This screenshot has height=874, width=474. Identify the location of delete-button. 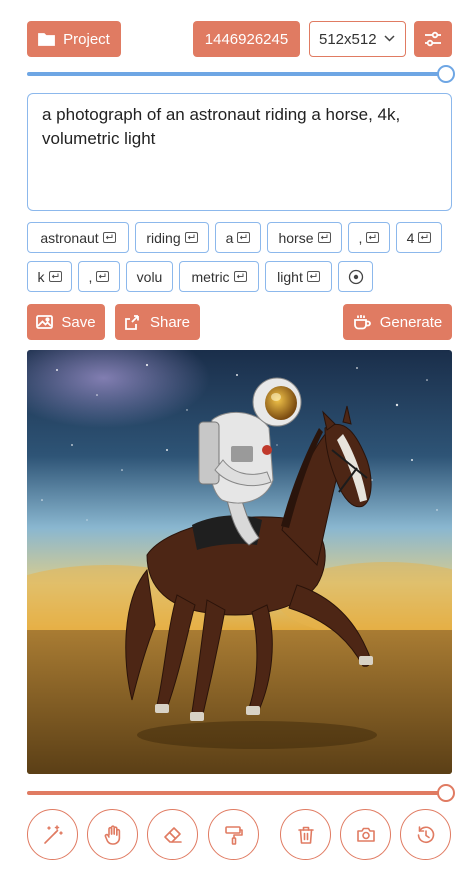
(305, 834).